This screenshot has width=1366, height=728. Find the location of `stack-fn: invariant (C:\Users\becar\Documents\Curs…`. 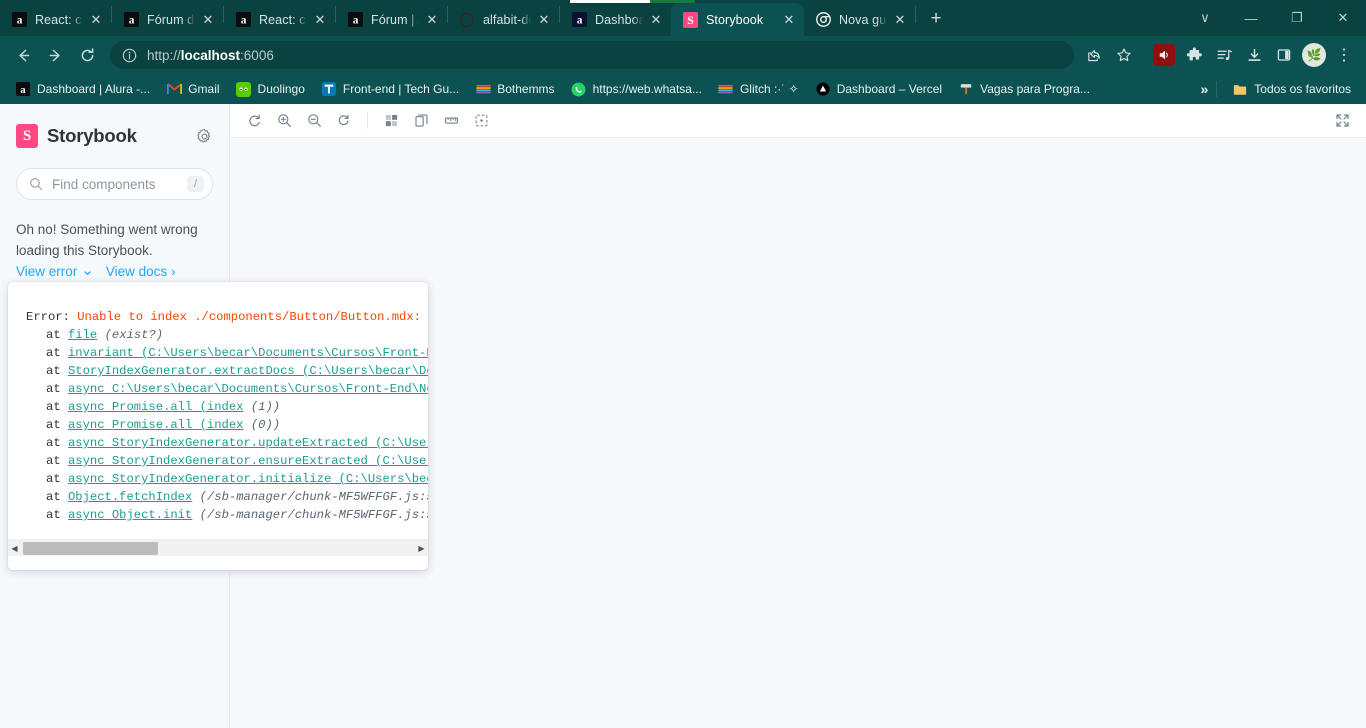

stack-fn: invariant (C:\Users\becar\Documents\Curs… is located at coordinates (248, 353).